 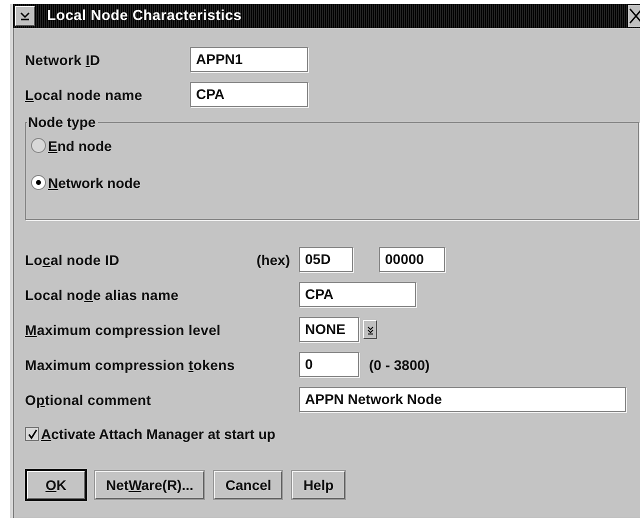 What do you see at coordinates (634, 16) in the screenshot?
I see `close-icon` at bounding box center [634, 16].